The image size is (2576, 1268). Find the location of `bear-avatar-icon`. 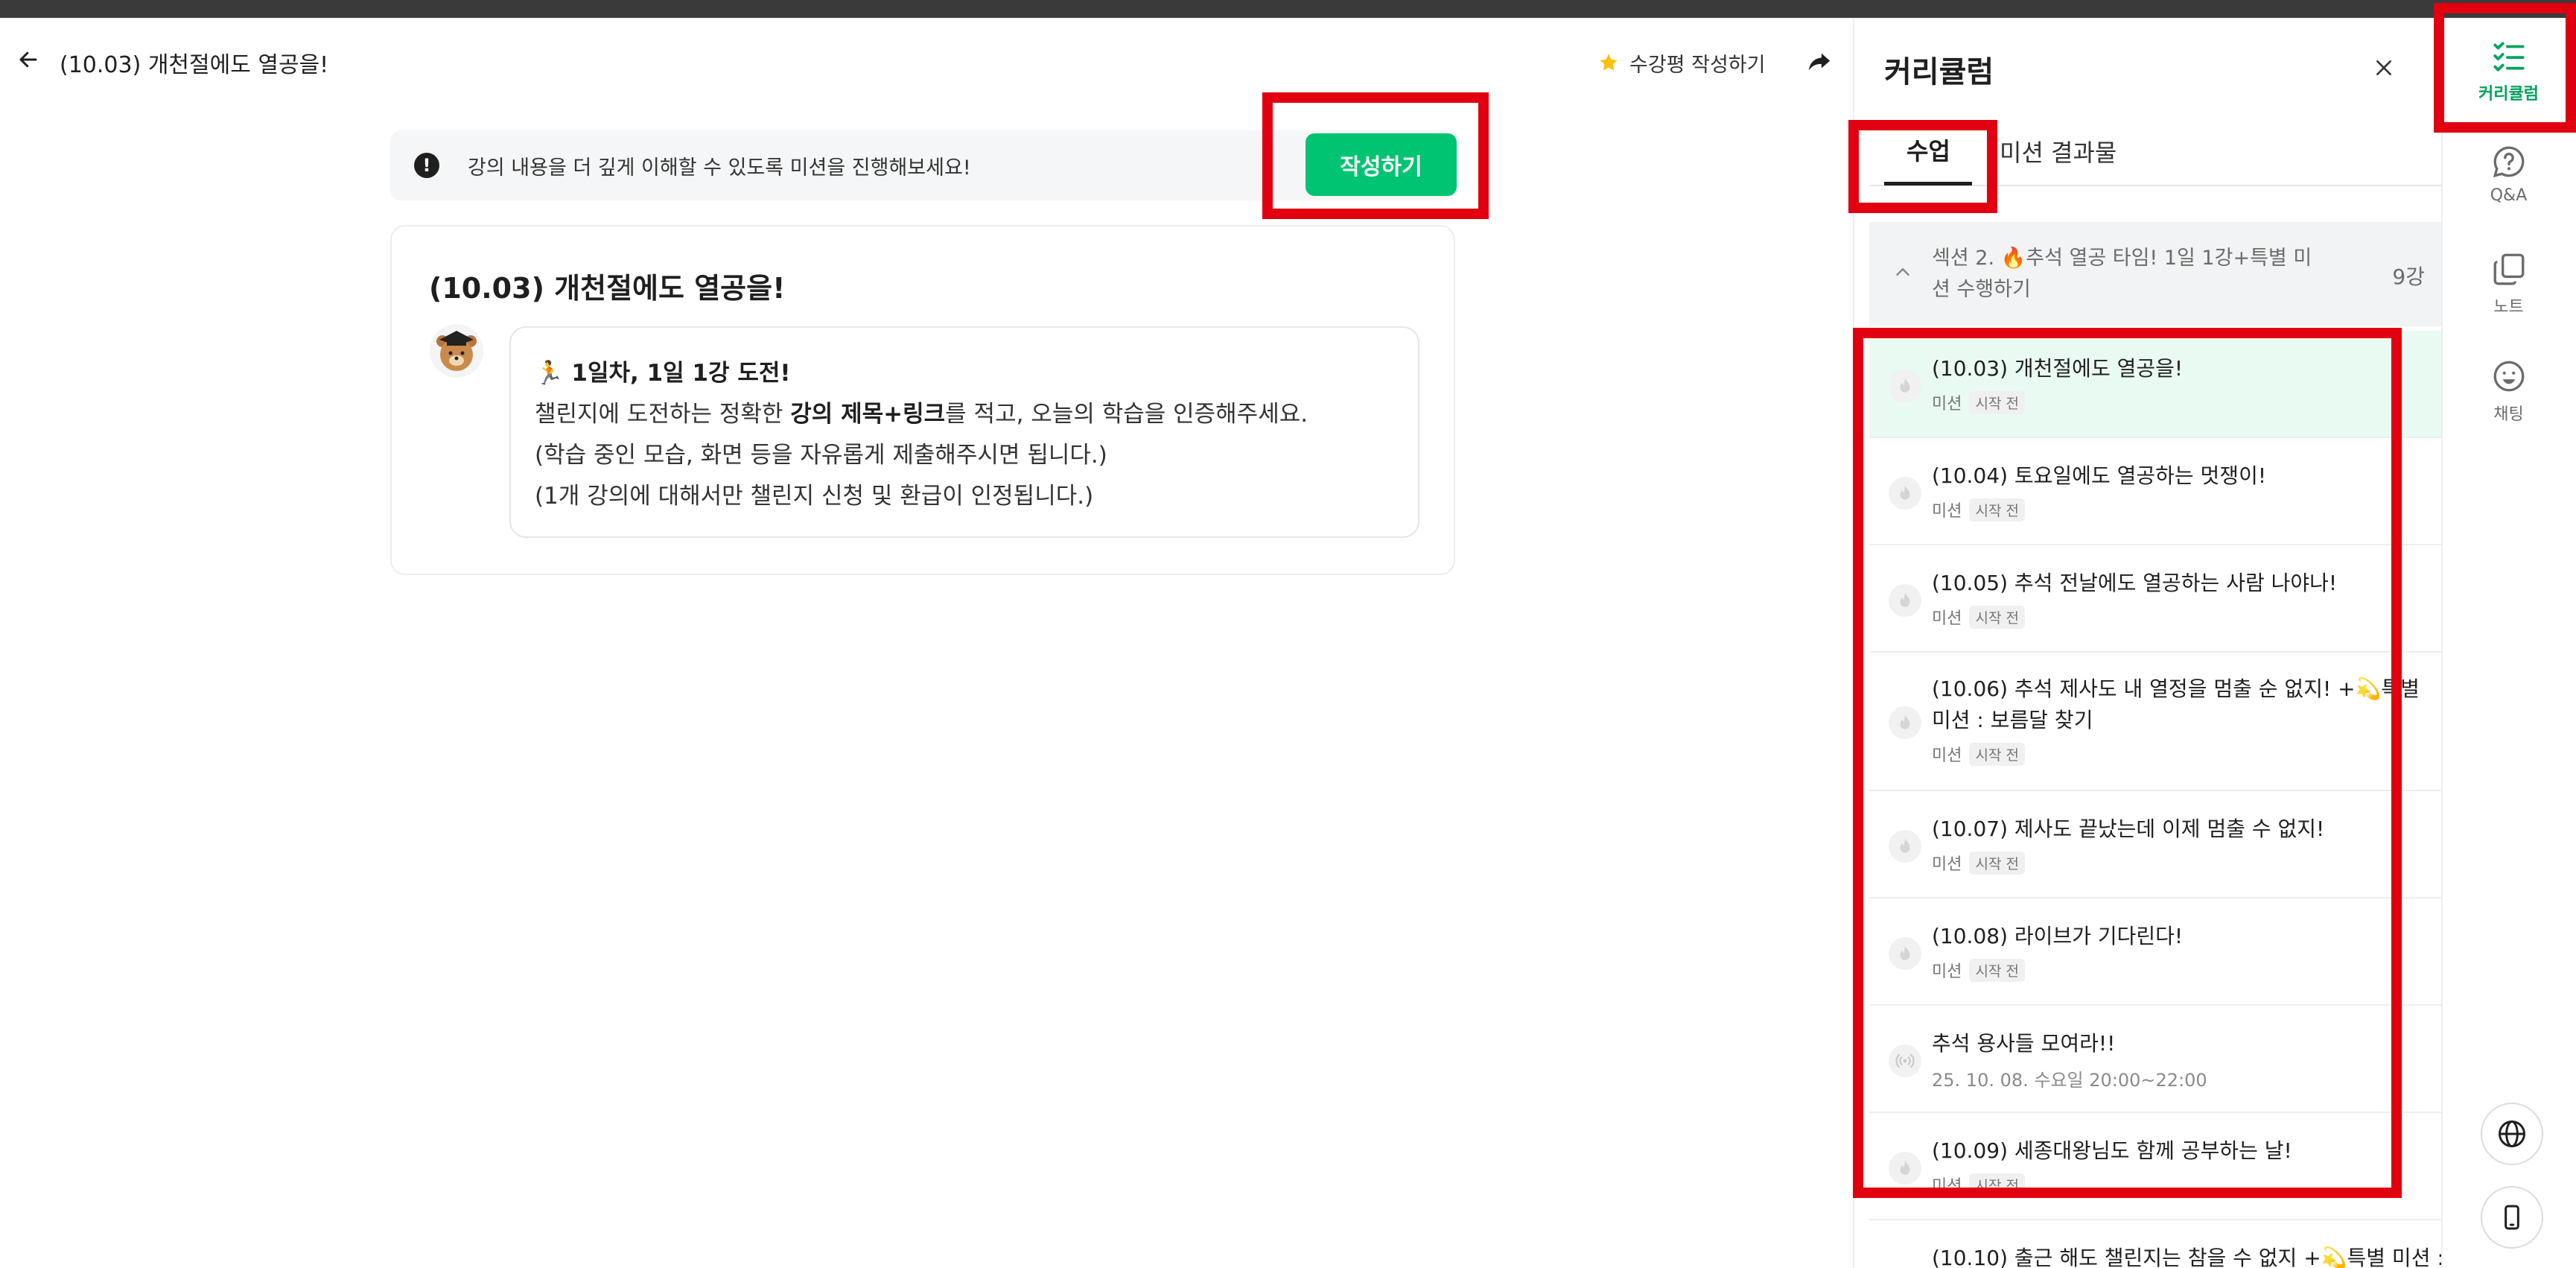

bear-avatar-icon is located at coordinates (456, 351).